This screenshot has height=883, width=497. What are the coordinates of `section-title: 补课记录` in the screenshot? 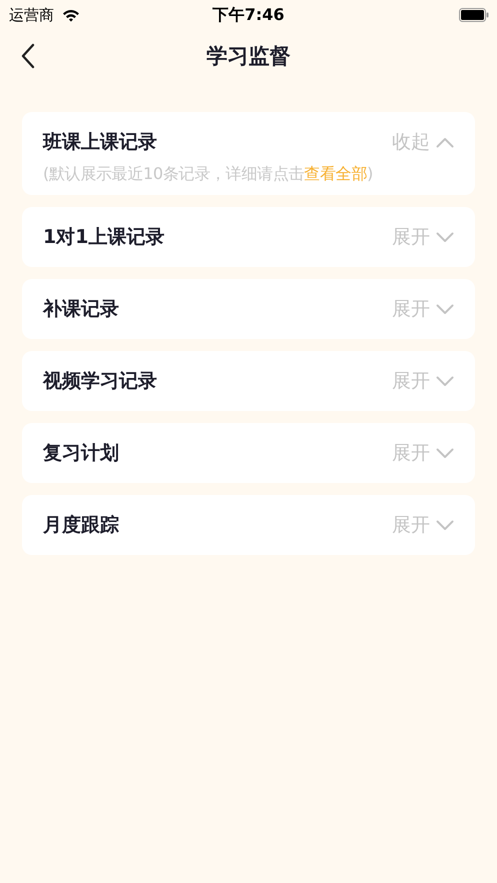 It's located at (81, 309).